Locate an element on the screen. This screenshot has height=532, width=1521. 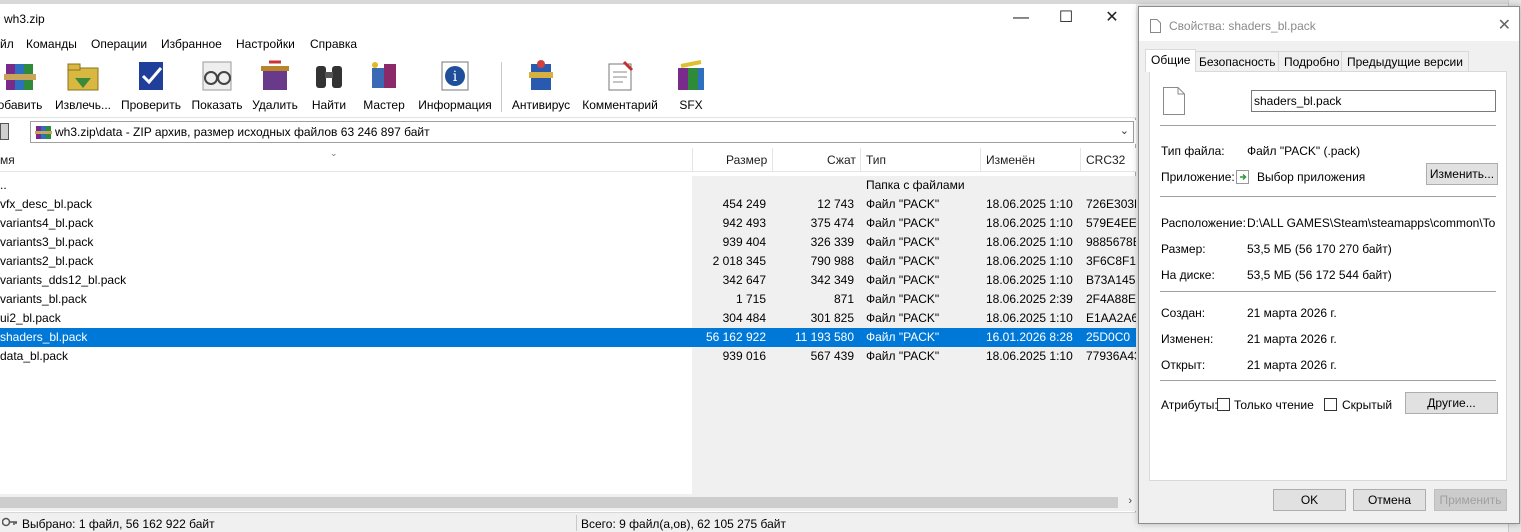
file-name: vfx_desc_bl.pack is located at coordinates (46, 204).